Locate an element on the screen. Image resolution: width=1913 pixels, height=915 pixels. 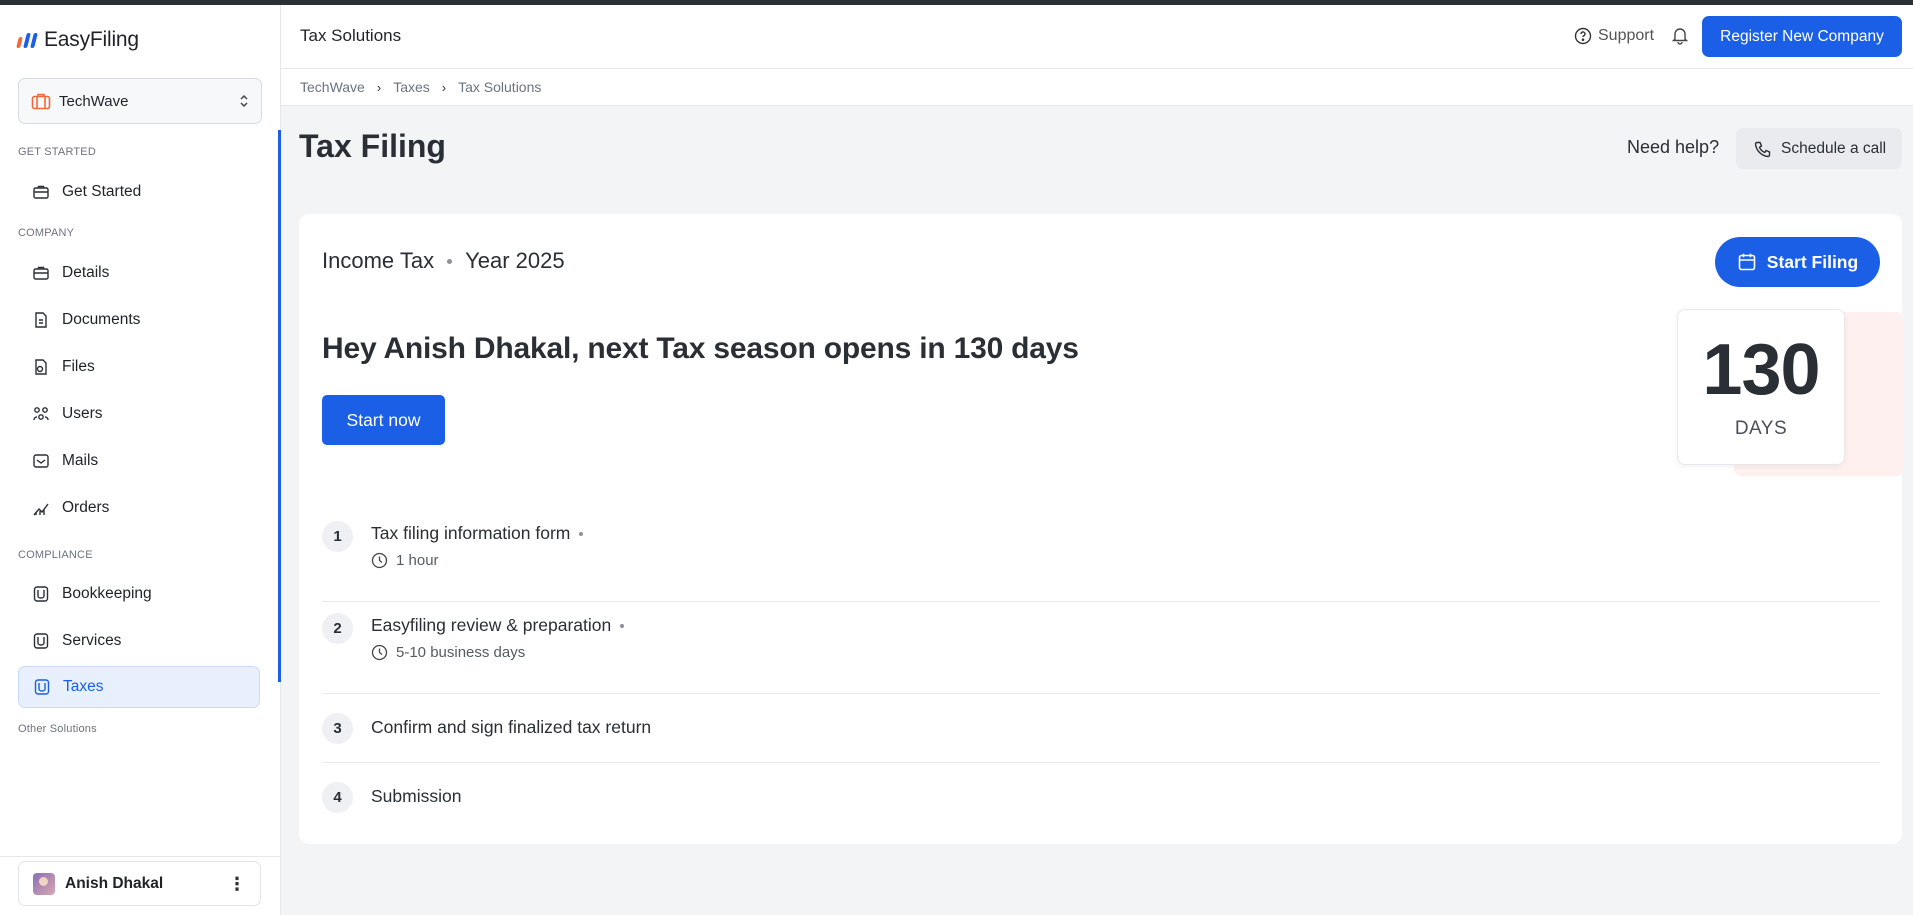
sidebar-item-documents: Documents is located at coordinates (139, 320).